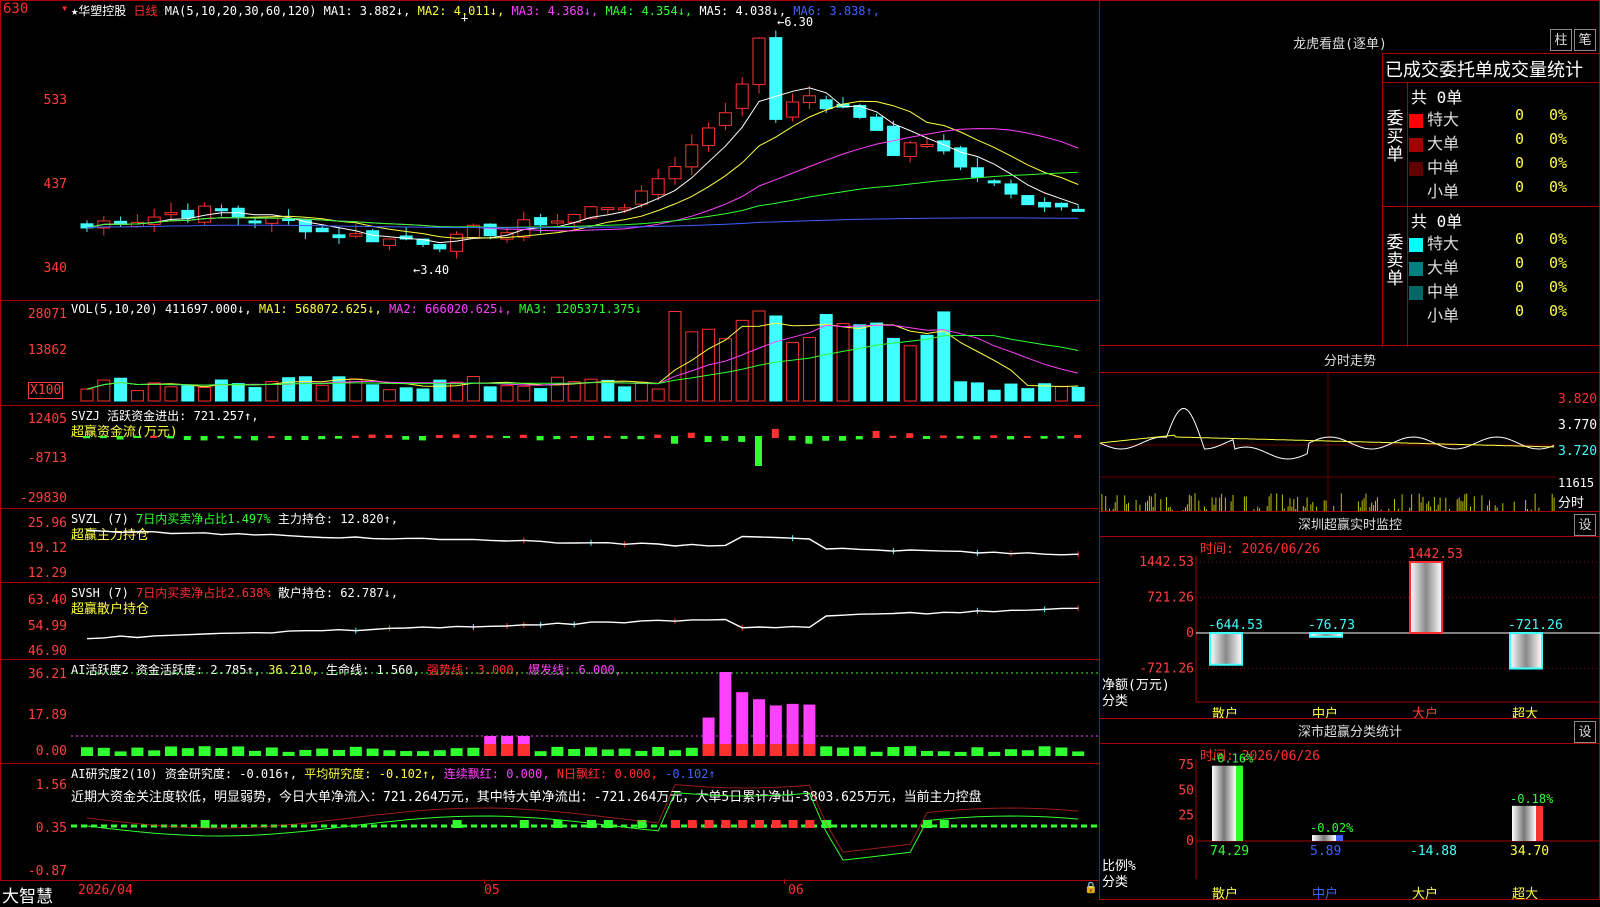  Describe the element at coordinates (1585, 40) in the screenshot. I see `tick-view-button: 笔` at that location.